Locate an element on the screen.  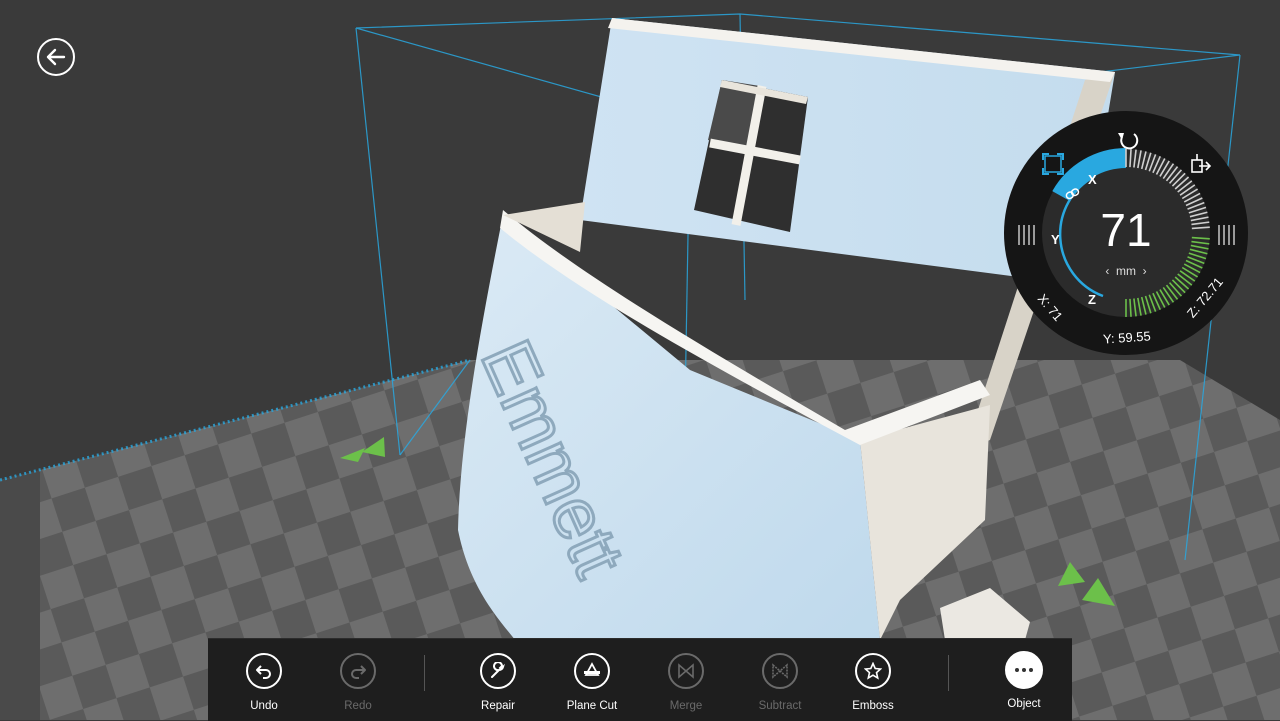
wrench-icon is located at coordinates (498, 670).